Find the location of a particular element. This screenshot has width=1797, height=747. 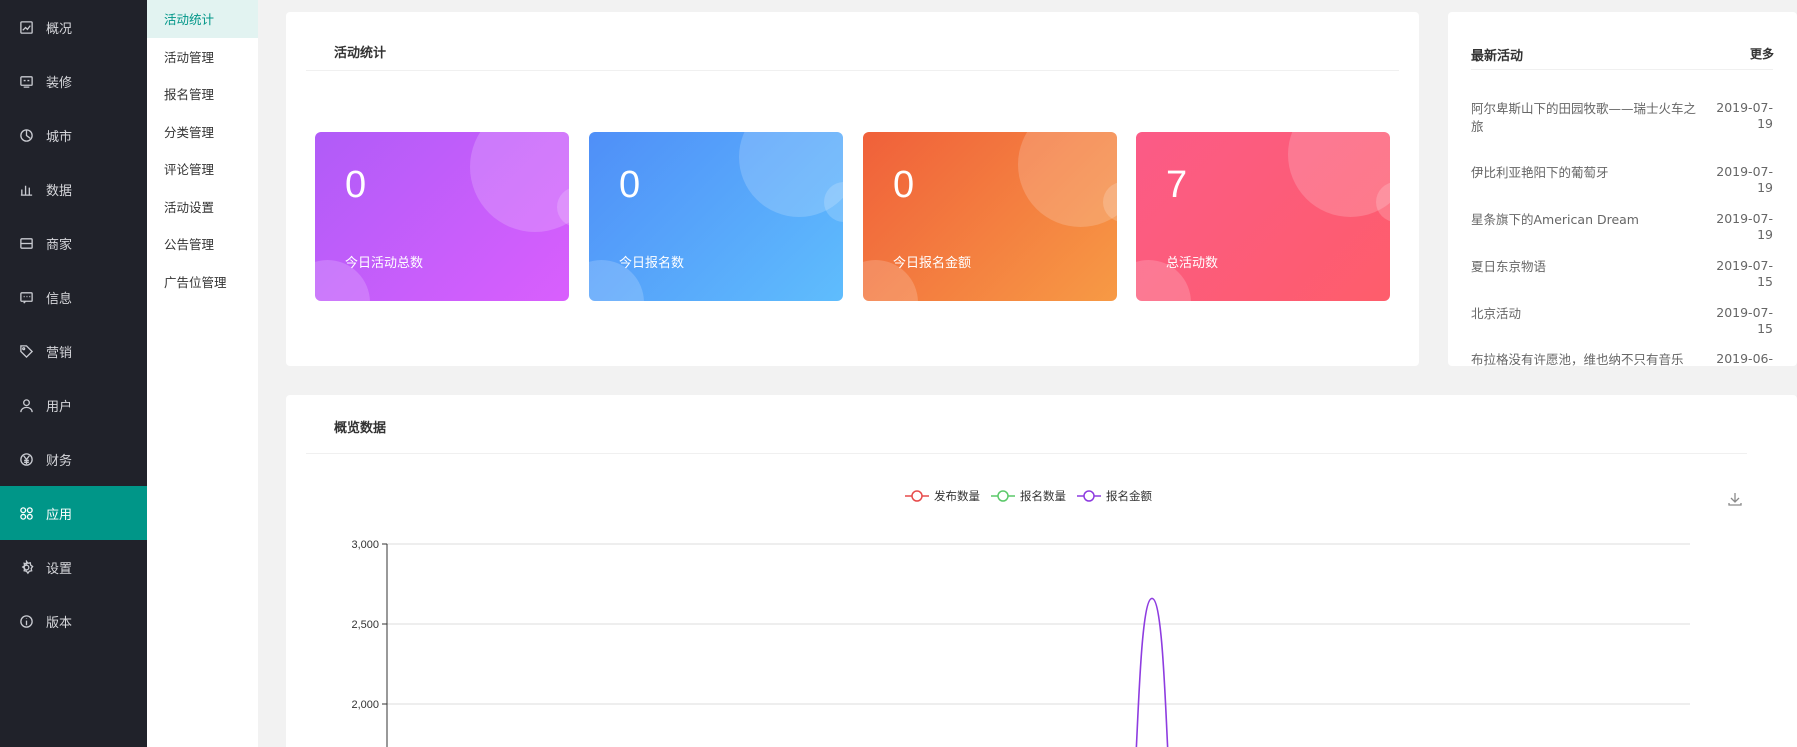

news-item: 伊比利亚艳阳下的葡萄牙 2019-07-19 is located at coordinates (1622, 180).